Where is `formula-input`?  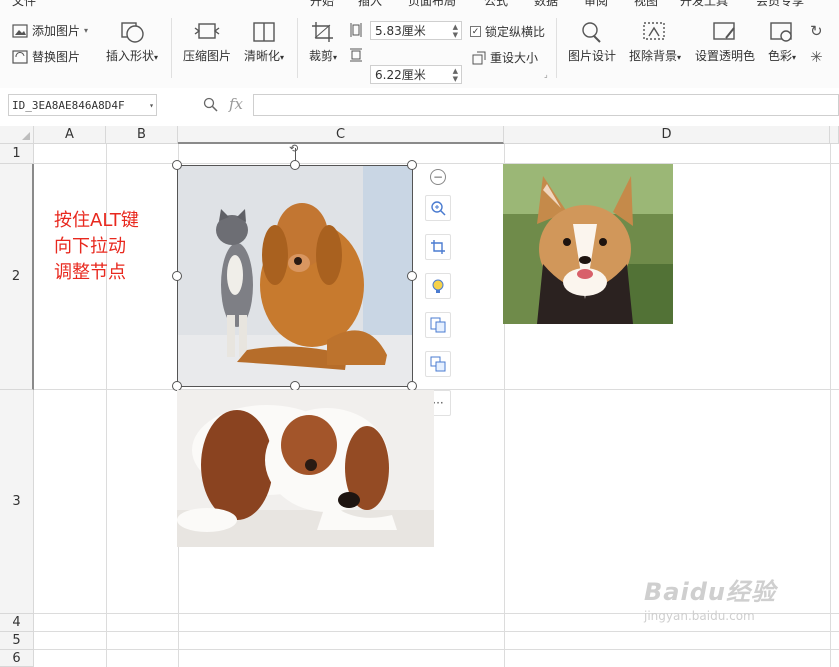
formula-input is located at coordinates (546, 105).